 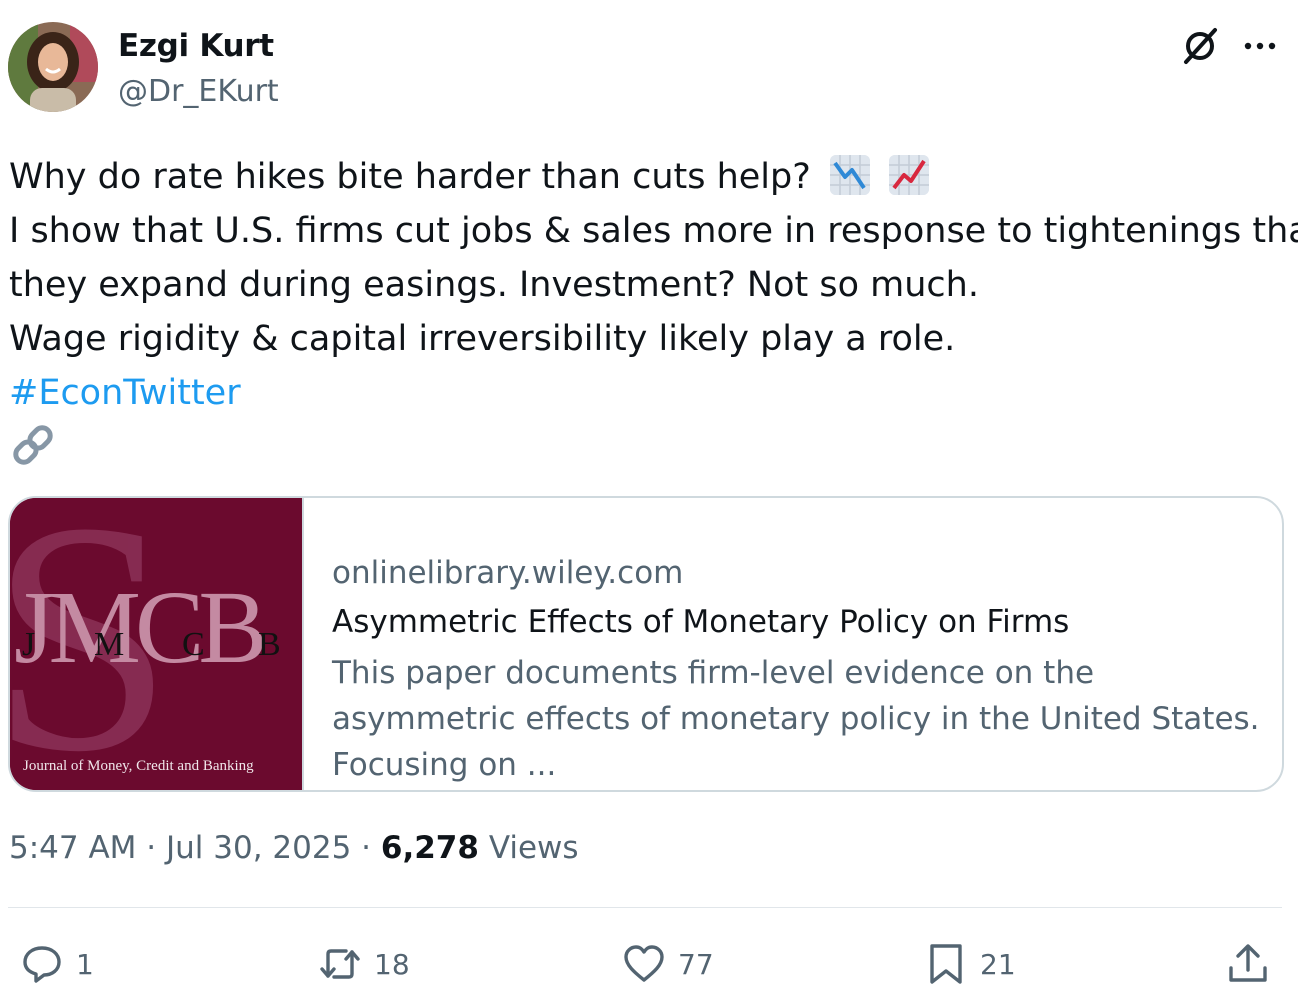 What do you see at coordinates (696, 964) in the screenshot?
I see `like-count: 77` at bounding box center [696, 964].